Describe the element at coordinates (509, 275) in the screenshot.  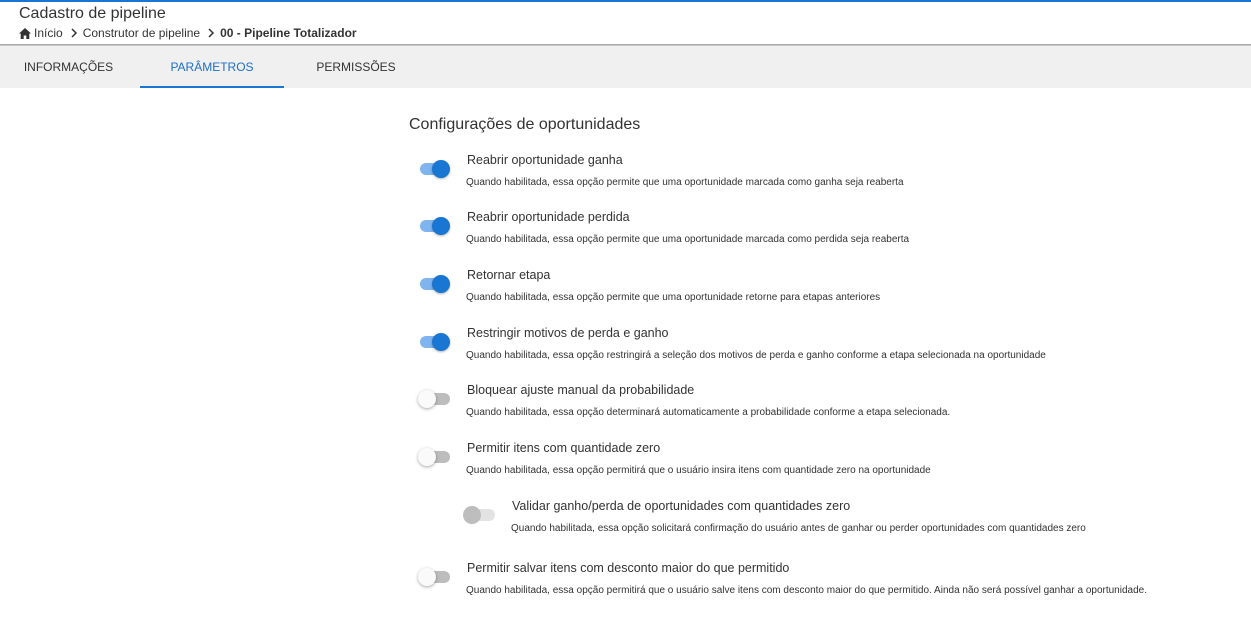
I see `option-label: Retornar etapa` at that location.